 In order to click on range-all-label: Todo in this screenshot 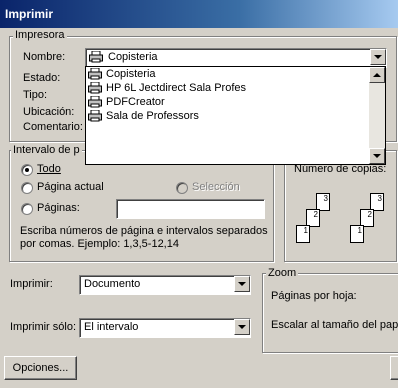, I will do `click(49, 169)`.